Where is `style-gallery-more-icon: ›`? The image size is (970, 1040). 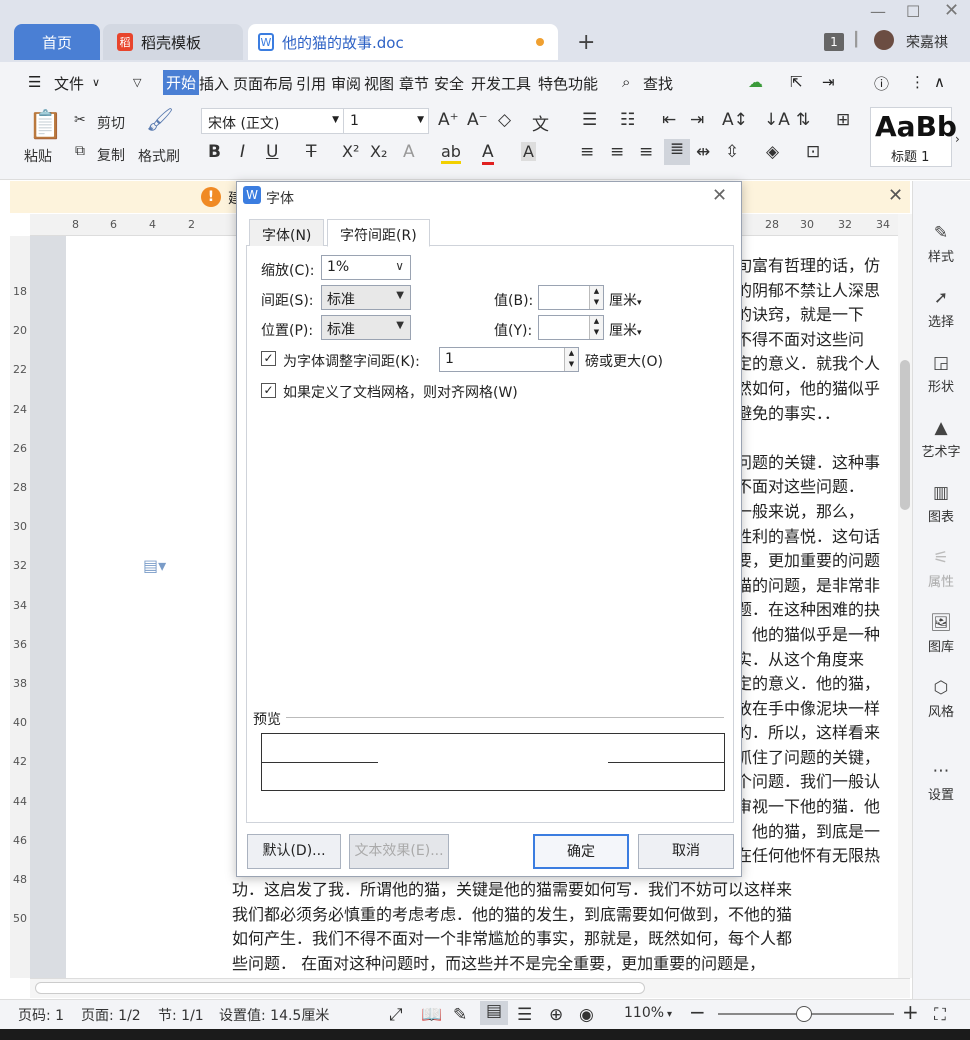
style-gallery-more-icon: › is located at coordinates (957, 139).